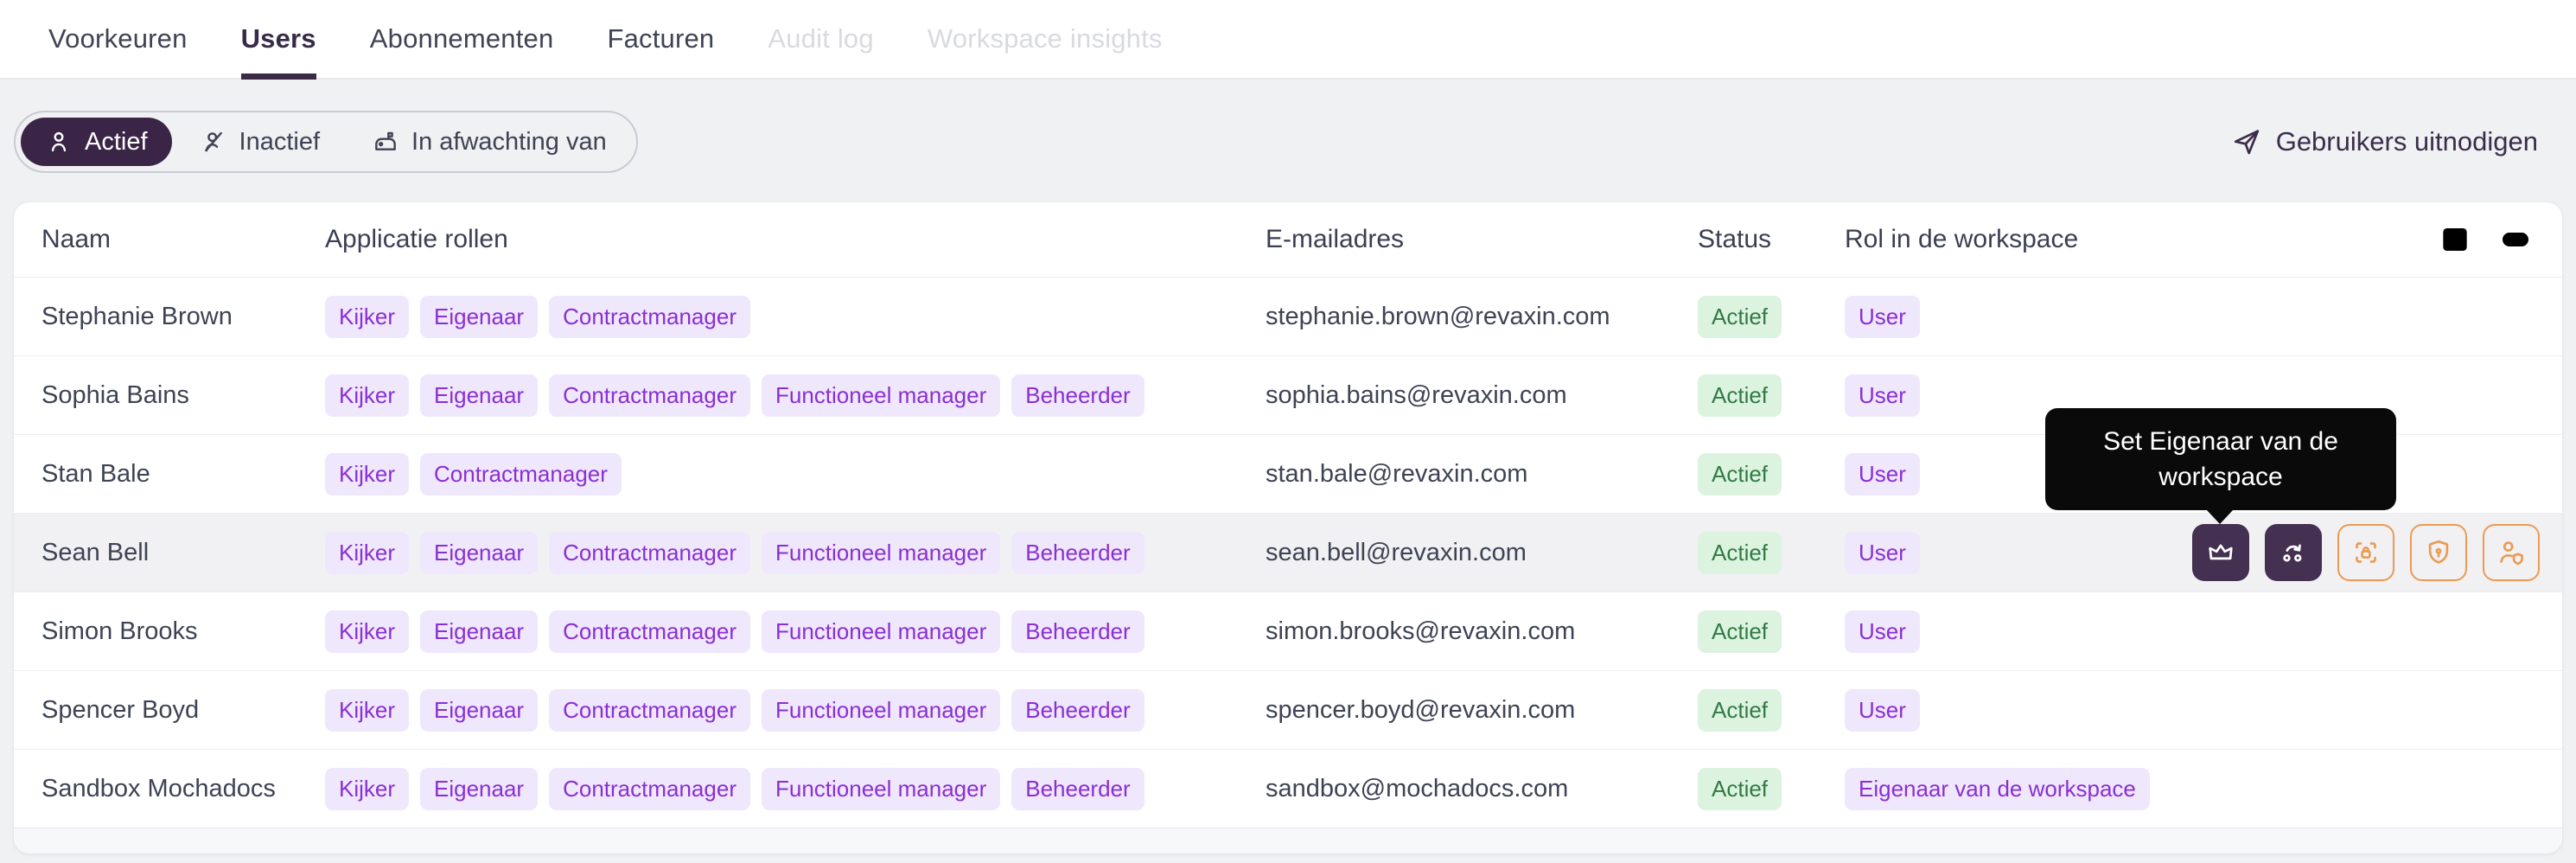 This screenshot has width=2576, height=863. I want to click on status-filter-group: Actief Inactief In afwachting van, so click(326, 142).